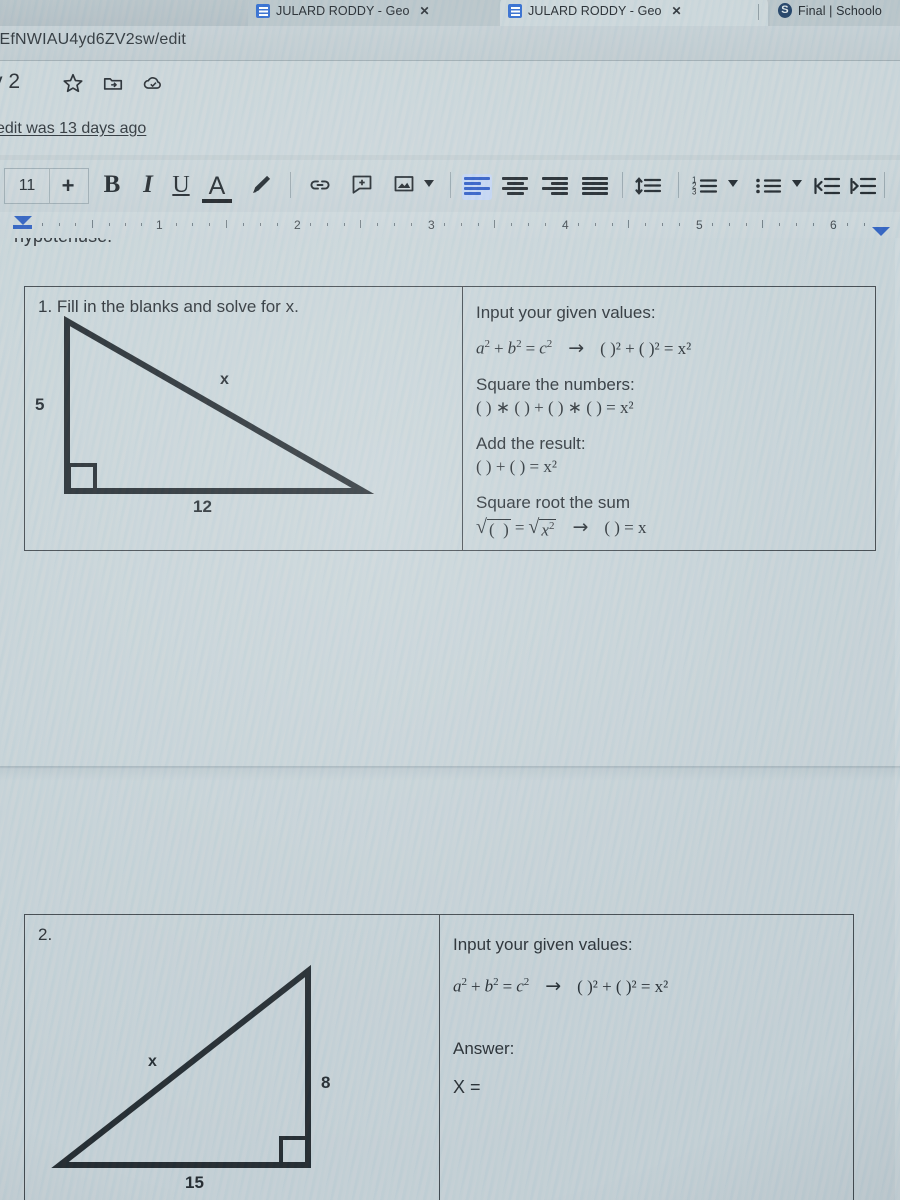 The image size is (900, 1200). Describe the element at coordinates (622, 987) in the screenshot. I see `problem-2-blank-equation: ( )² + ( )² = x²` at that location.